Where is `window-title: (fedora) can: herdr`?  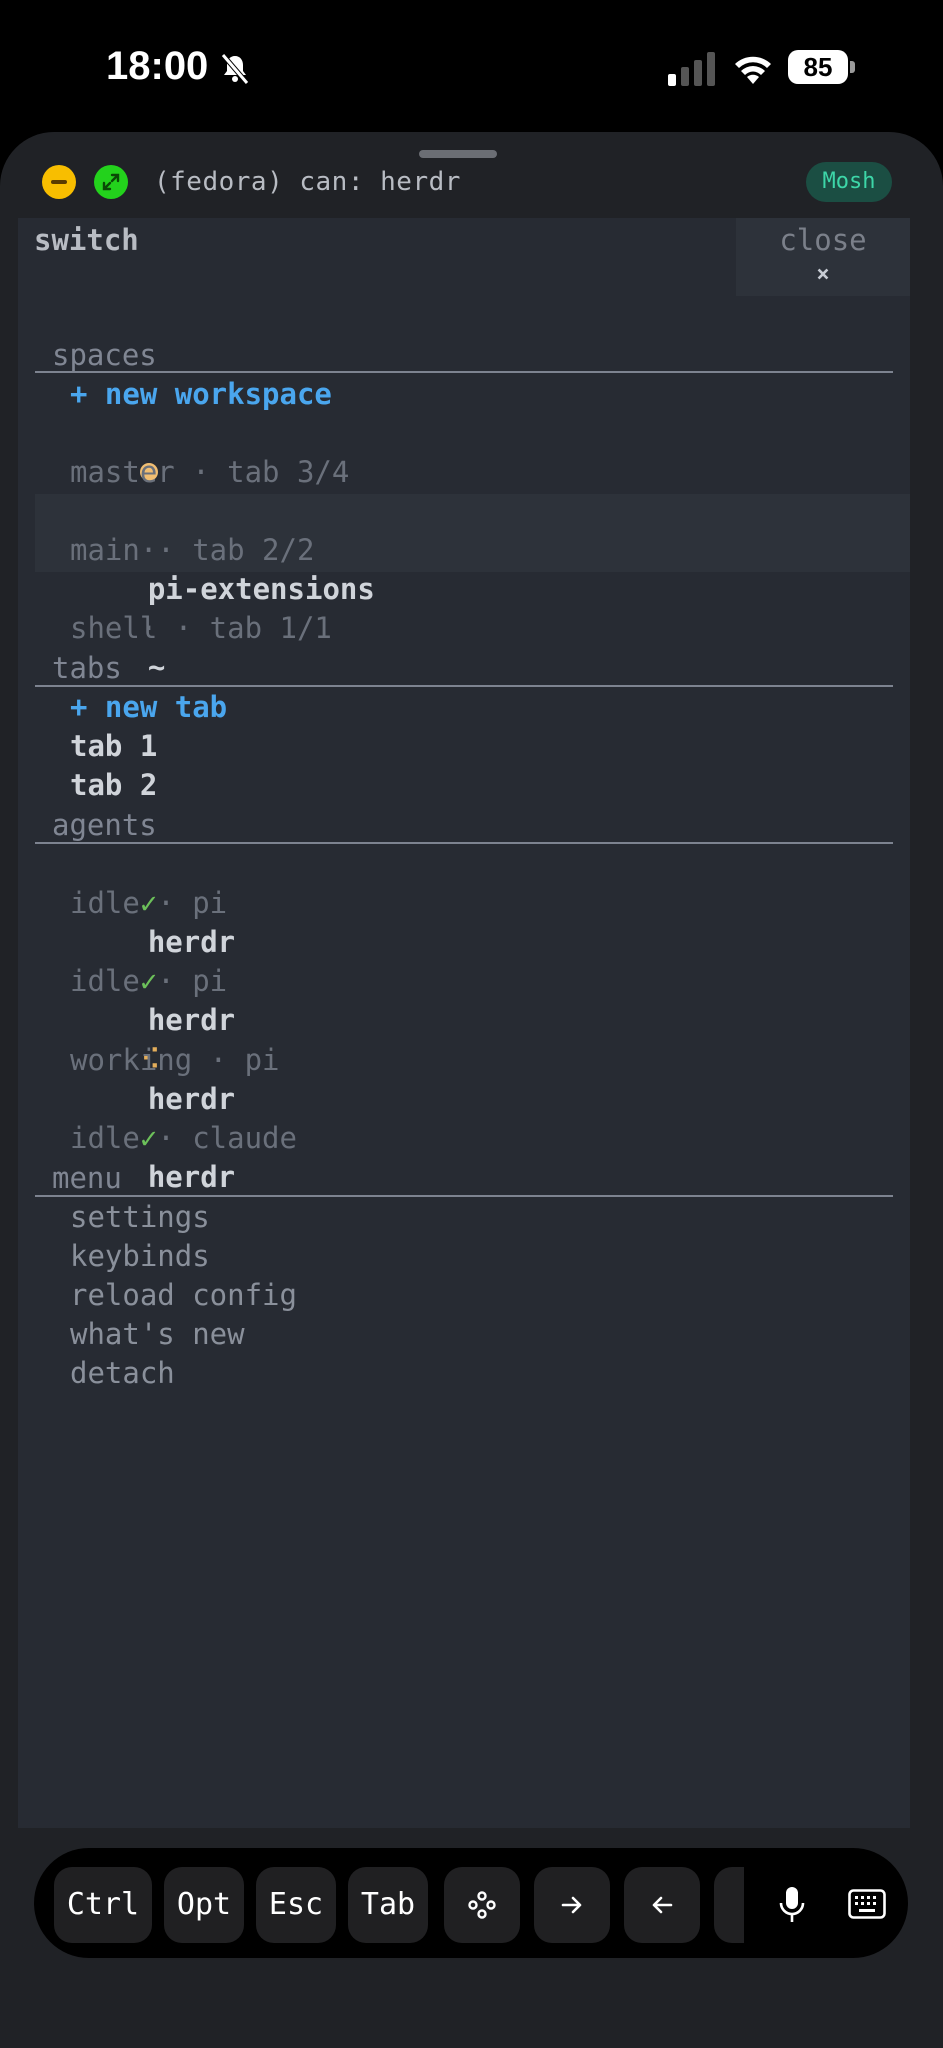 window-title: (fedora) can: herdr is located at coordinates (307, 182).